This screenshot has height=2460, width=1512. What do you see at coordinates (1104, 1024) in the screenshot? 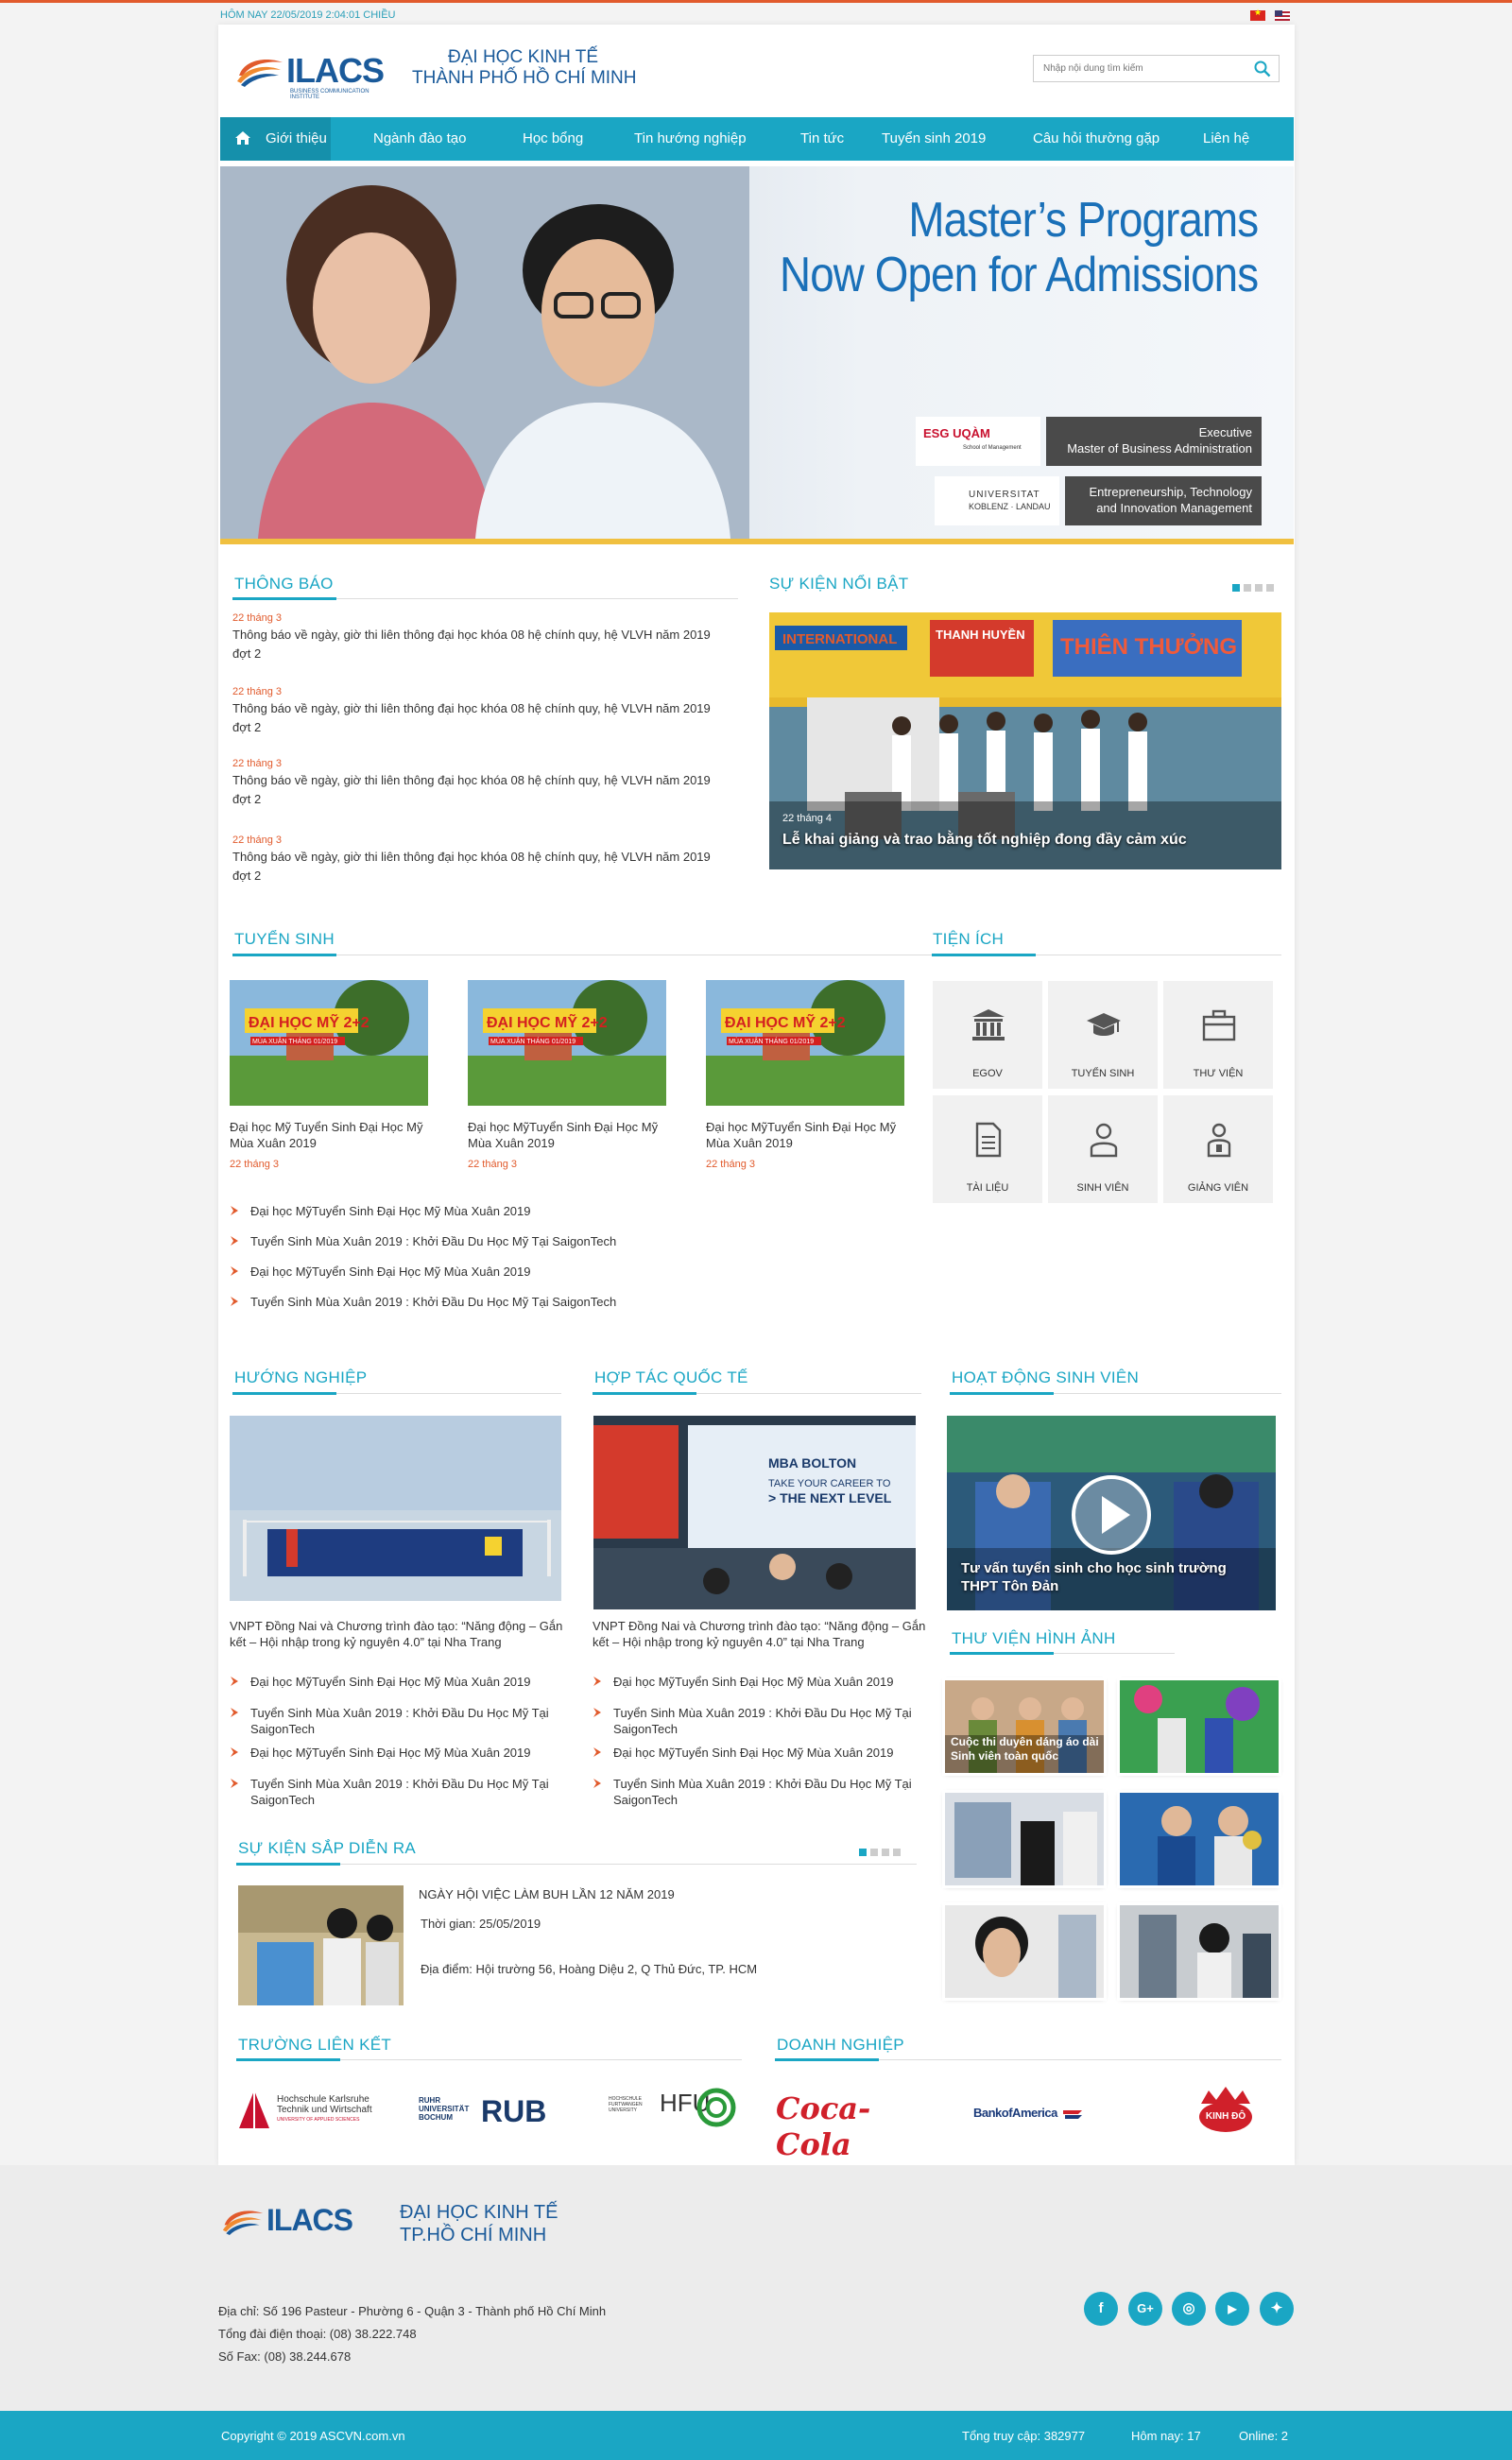
I see `graduation-cap-icon` at bounding box center [1104, 1024].